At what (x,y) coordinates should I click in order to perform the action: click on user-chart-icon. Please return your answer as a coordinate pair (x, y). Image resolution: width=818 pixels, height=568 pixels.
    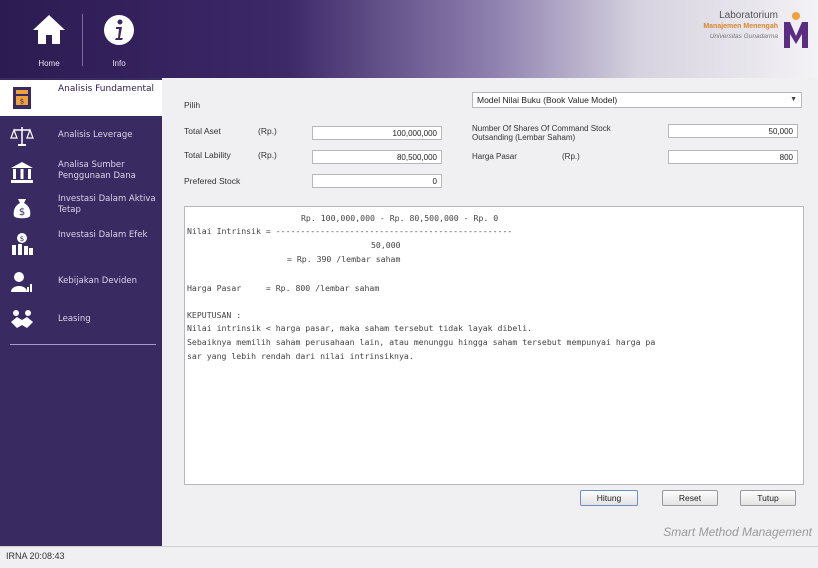
    Looking at the image, I should click on (21, 282).